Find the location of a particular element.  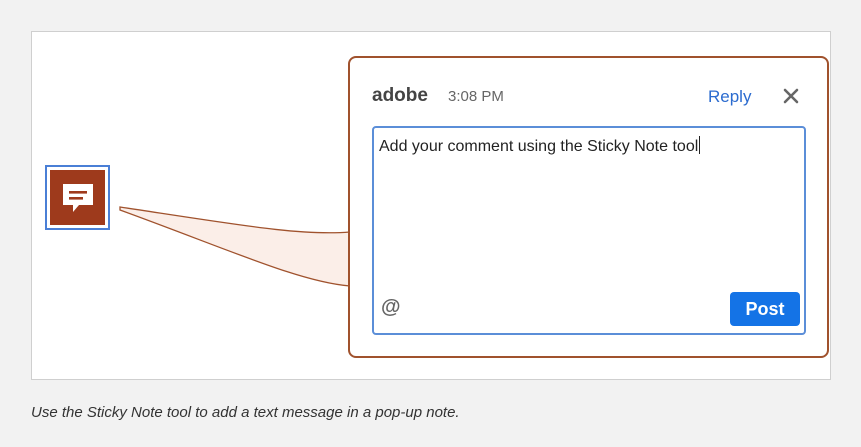

close-icon is located at coordinates (791, 96).